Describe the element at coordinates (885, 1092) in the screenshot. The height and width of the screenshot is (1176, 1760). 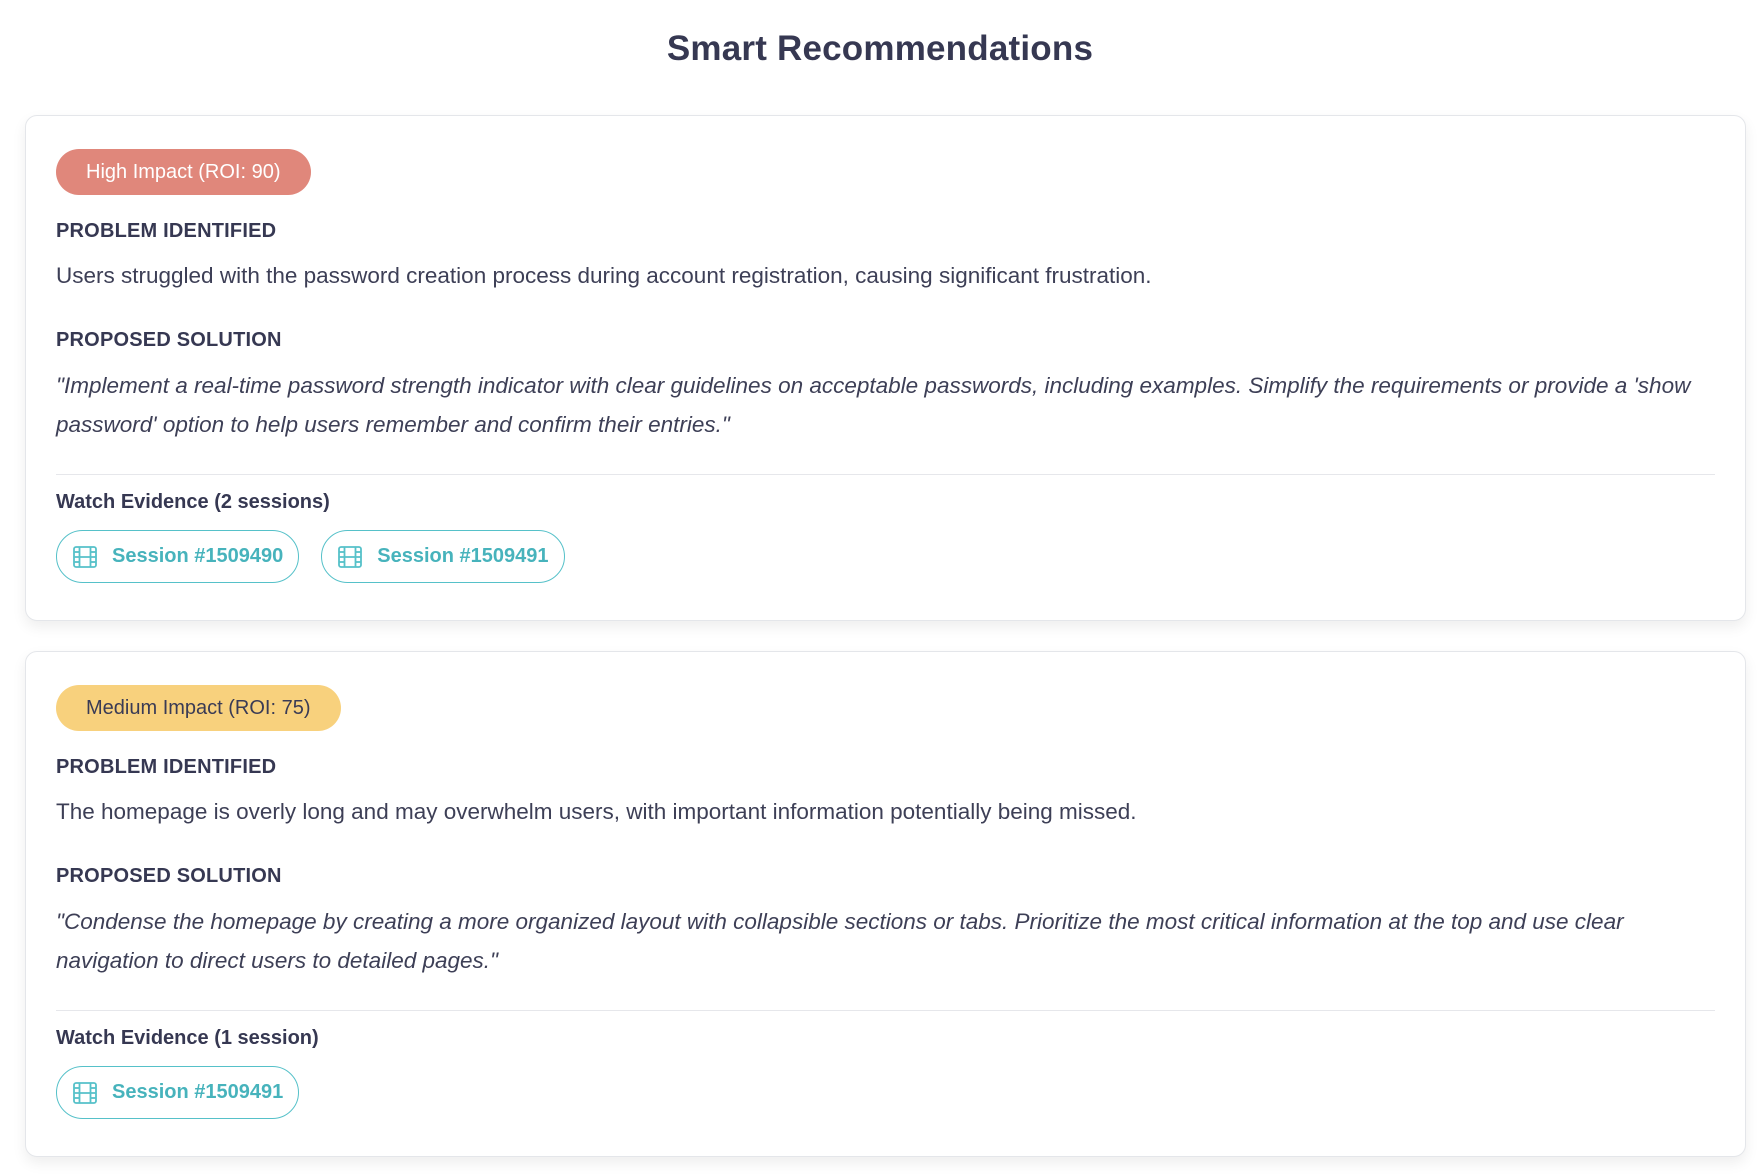
I see `session-list: Session #1509491` at that location.